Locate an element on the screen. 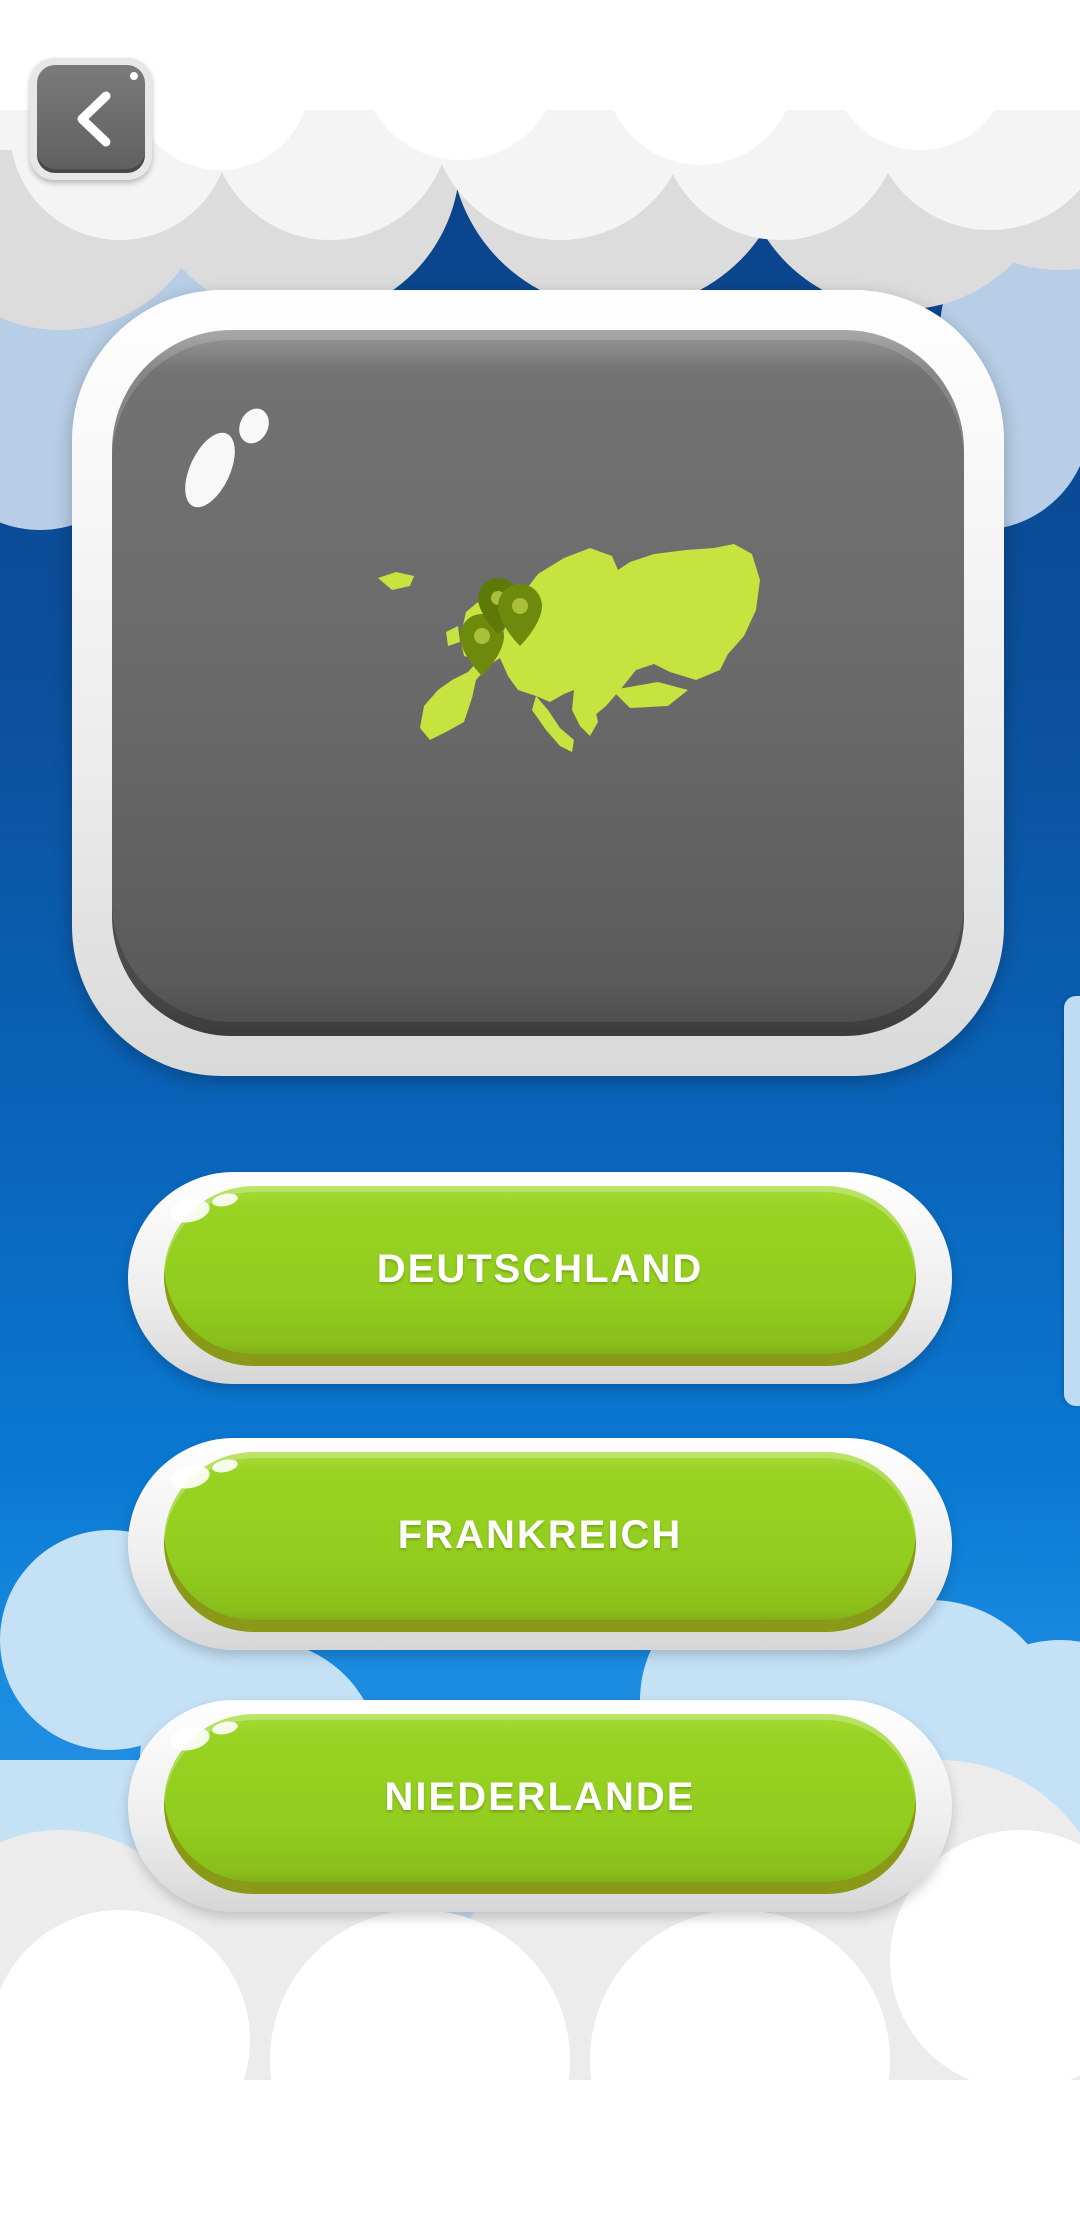 The width and height of the screenshot is (1080, 2220). iceland-shape is located at coordinates (396, 581).